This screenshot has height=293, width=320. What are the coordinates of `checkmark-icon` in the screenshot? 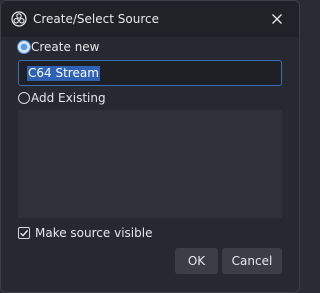 It's located at (24, 233).